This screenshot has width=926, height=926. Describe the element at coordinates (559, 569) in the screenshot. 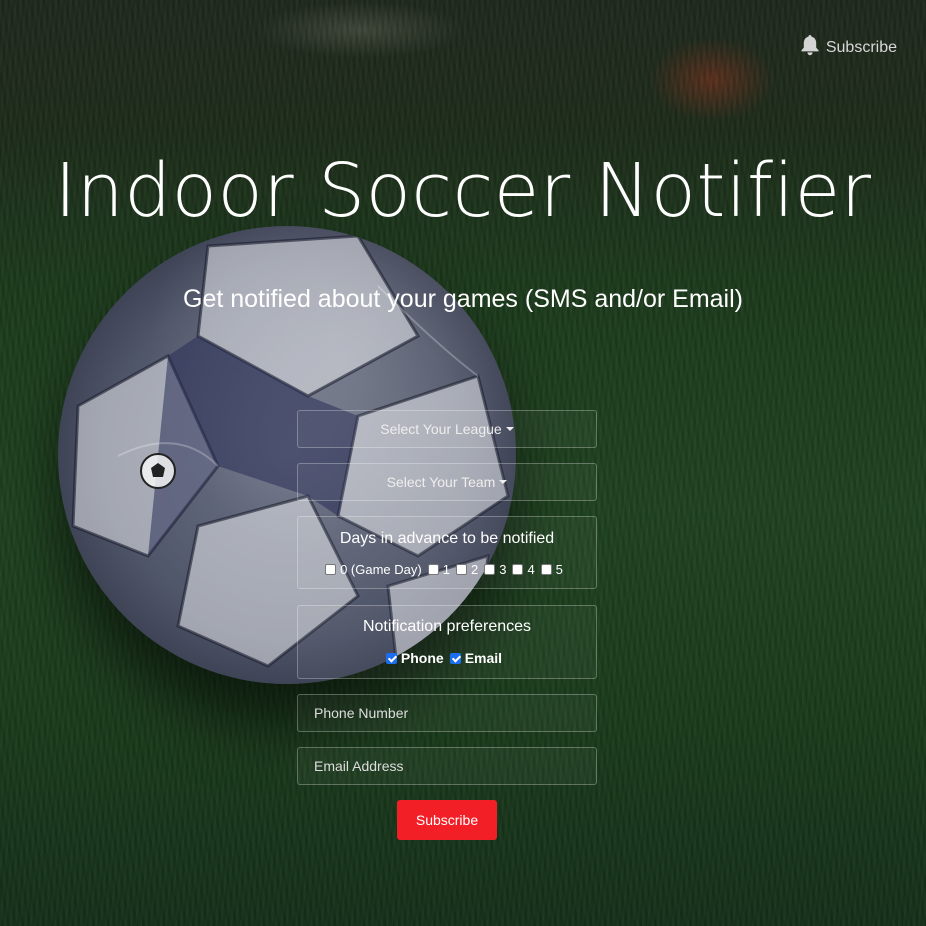

I see `day-5-label: 5` at that location.